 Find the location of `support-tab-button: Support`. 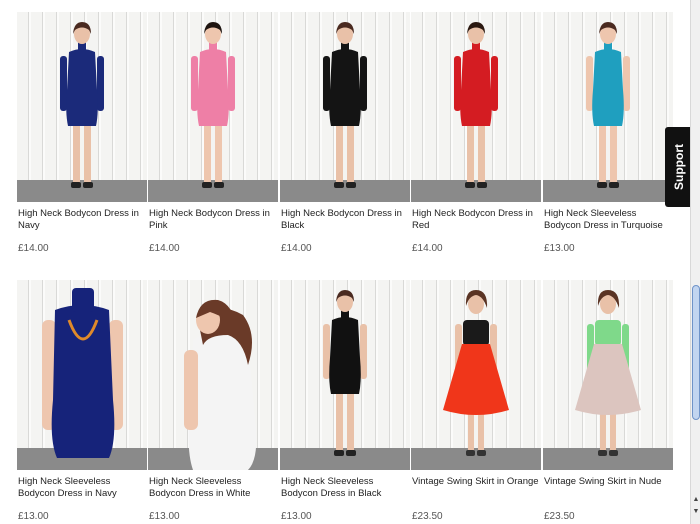

support-tab-button: Support is located at coordinates (678, 167).